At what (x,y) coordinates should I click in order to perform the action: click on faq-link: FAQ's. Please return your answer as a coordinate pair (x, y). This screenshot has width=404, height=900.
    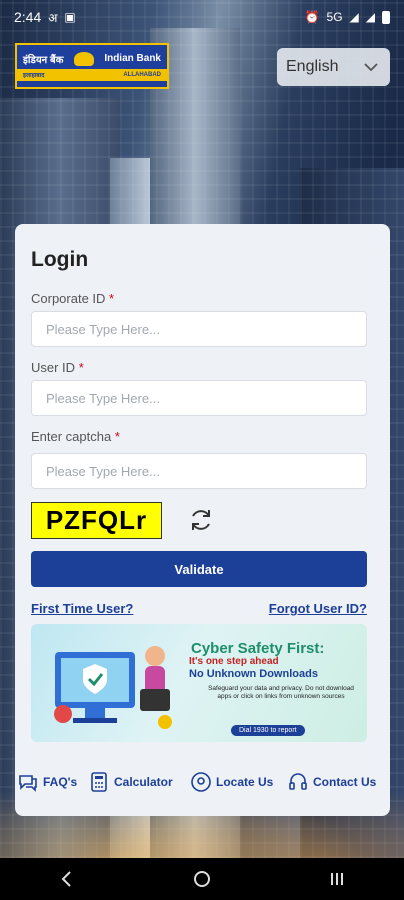
    Looking at the image, I should click on (47, 782).